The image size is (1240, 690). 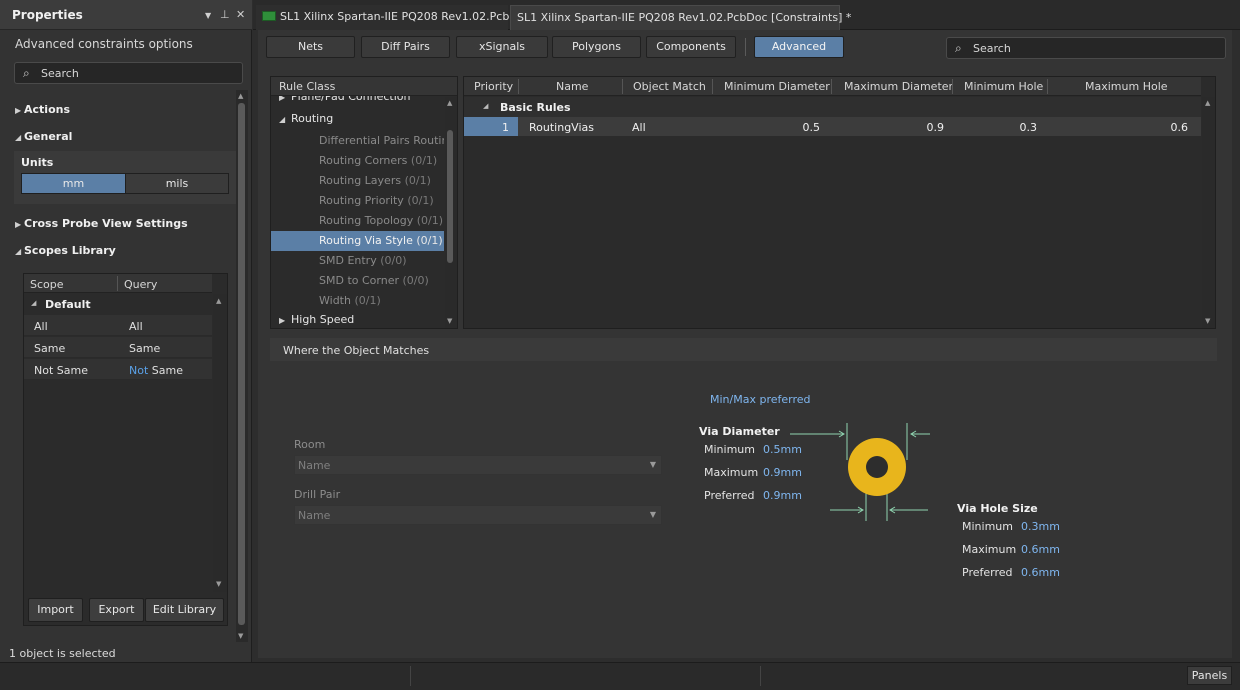 I want to click on rules-scrollbar, so click(x=1208, y=212).